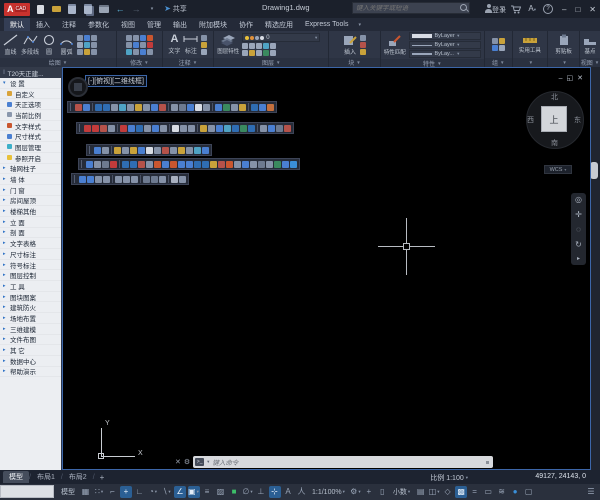  I want to click on toolbar-grip, so click(82, 164).